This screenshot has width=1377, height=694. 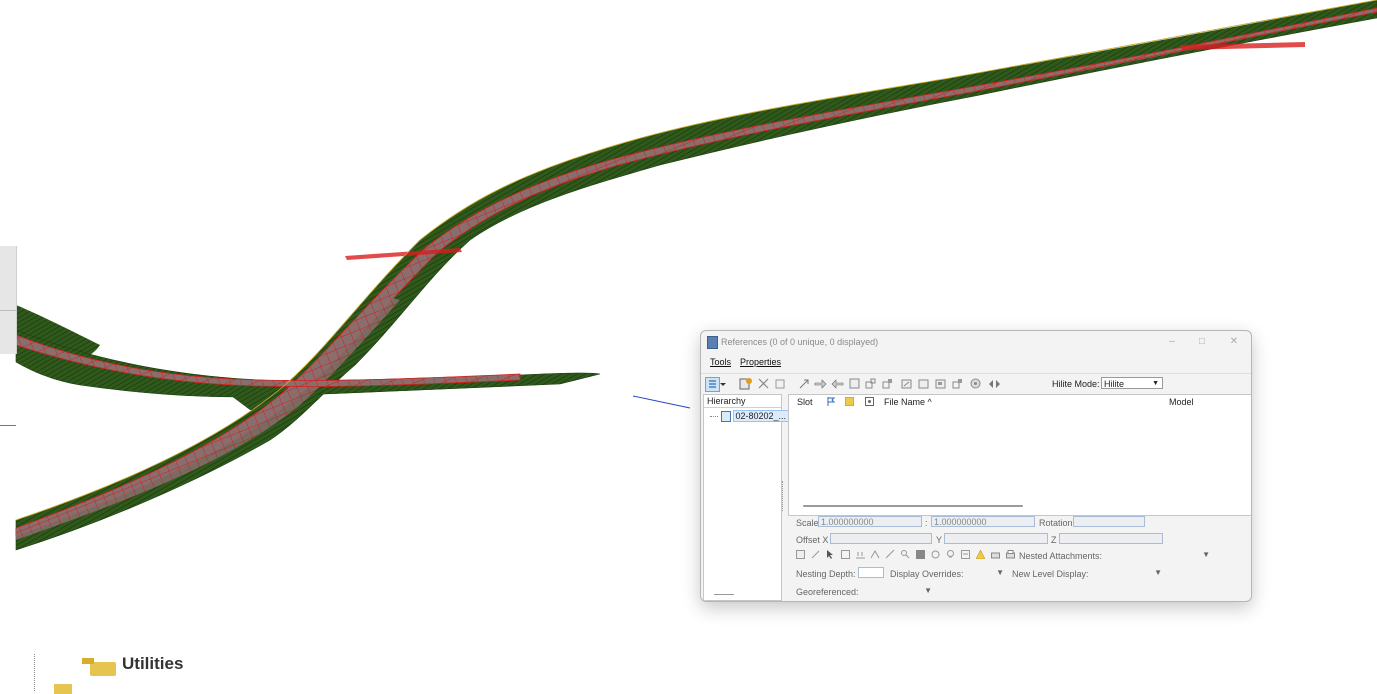 What do you see at coordinates (935, 554) in the screenshot?
I see `raster-icon` at bounding box center [935, 554].